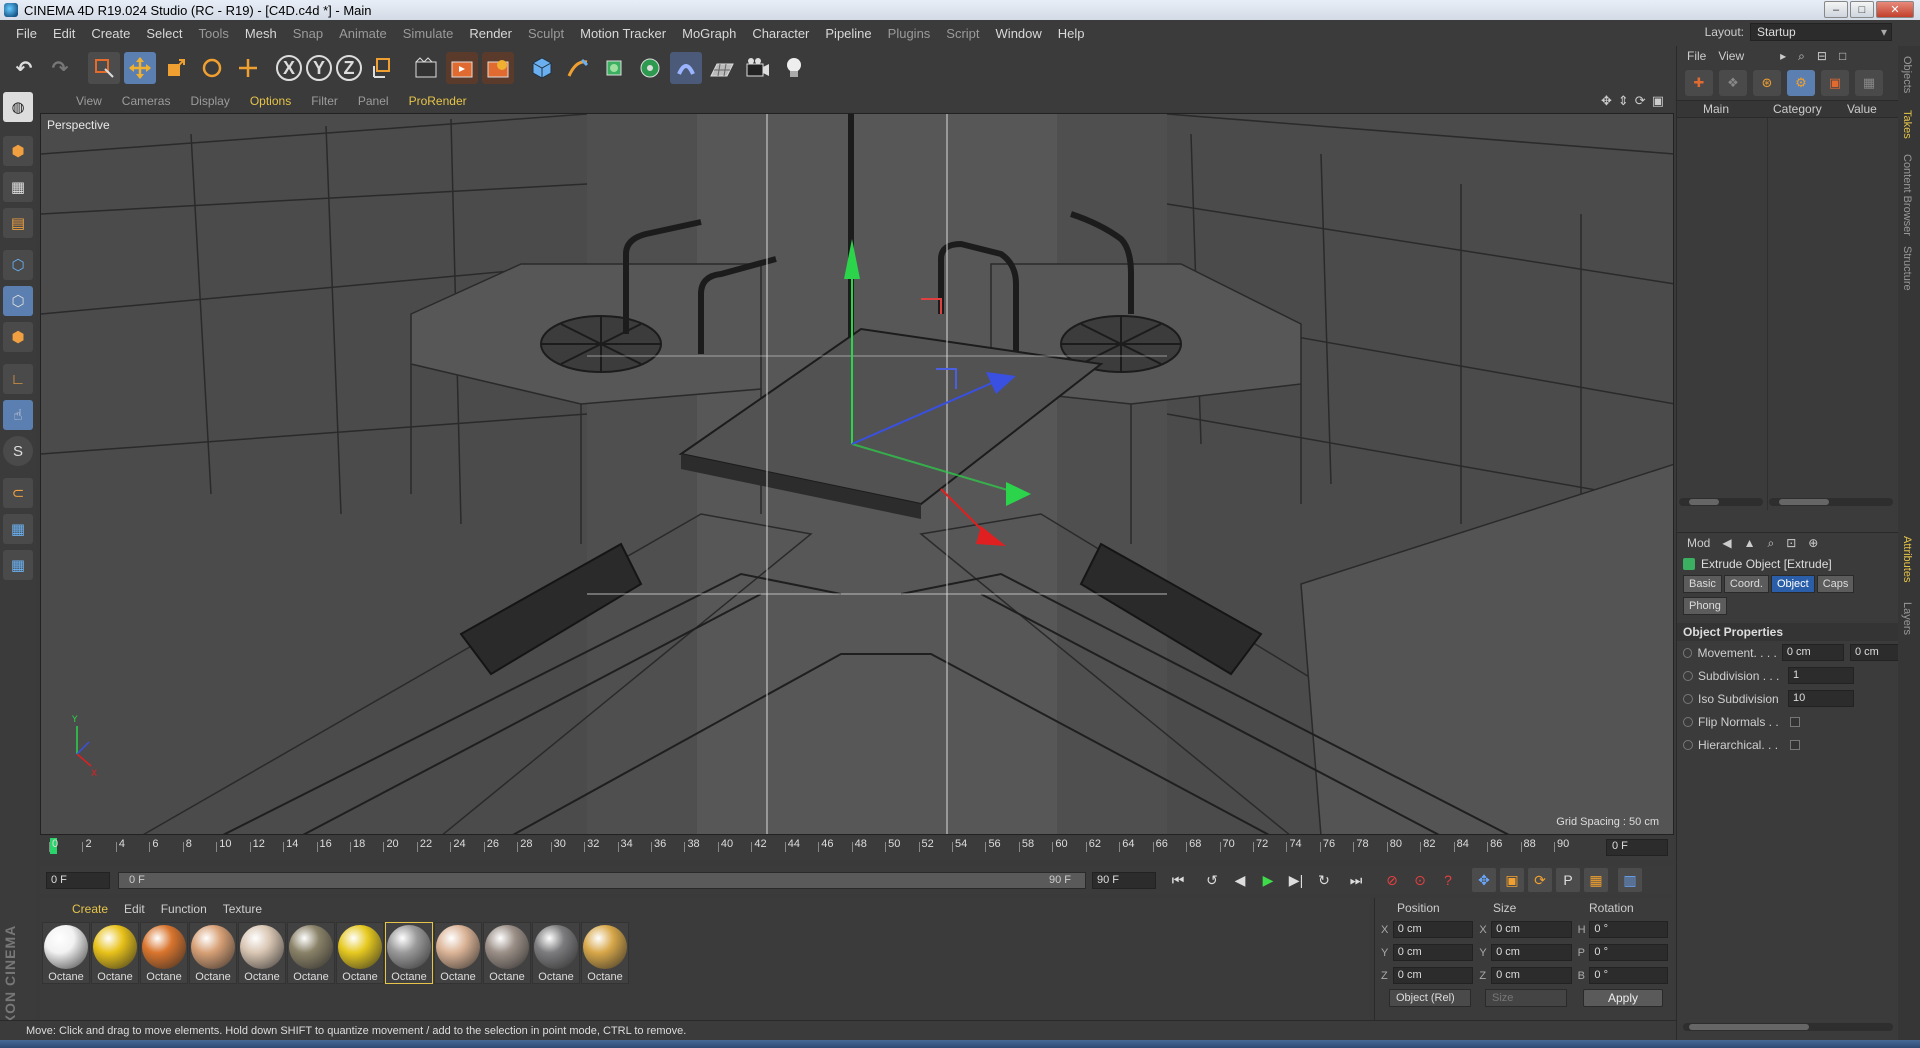 The image size is (1920, 1048). Describe the element at coordinates (709, 33) in the screenshot. I see `menu-mograph: MoGraph` at that location.